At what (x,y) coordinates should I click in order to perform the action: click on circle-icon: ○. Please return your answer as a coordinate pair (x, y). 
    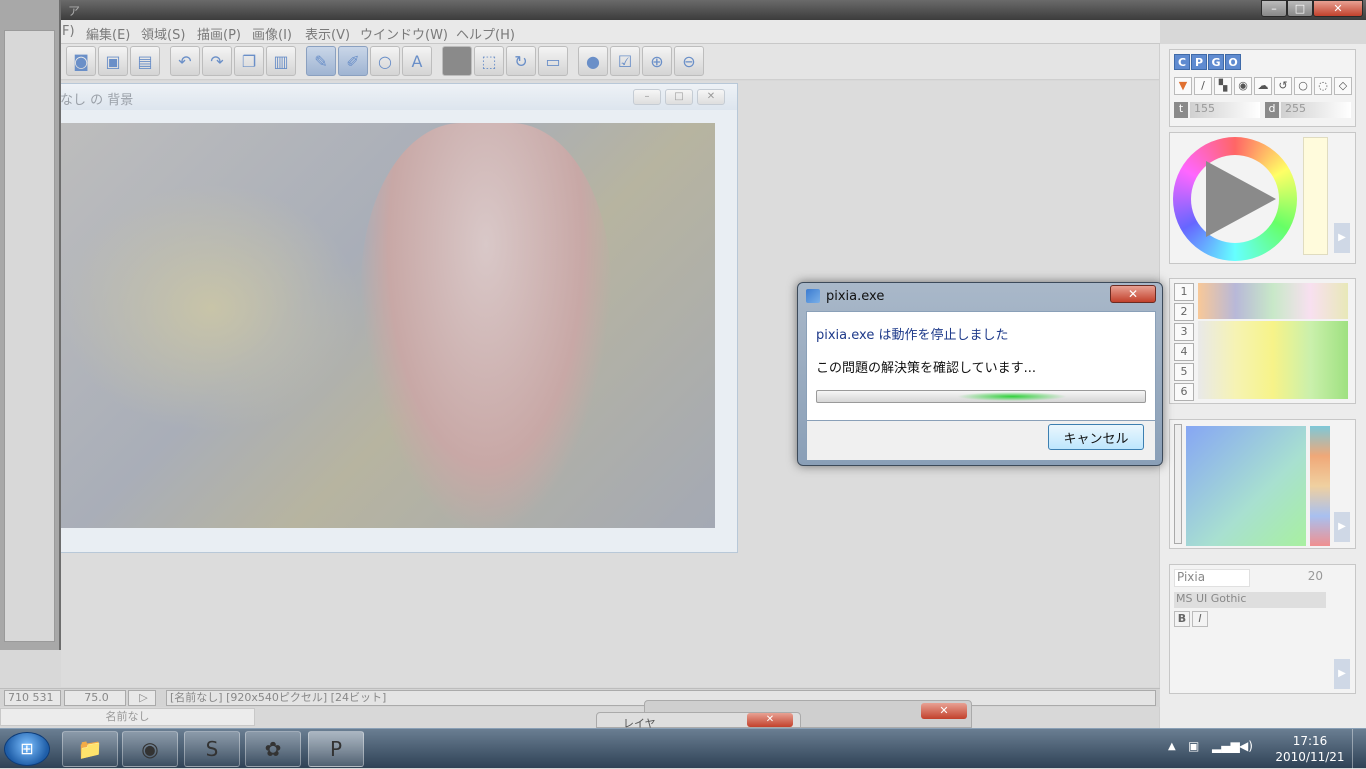
    Looking at the image, I should click on (1303, 86).